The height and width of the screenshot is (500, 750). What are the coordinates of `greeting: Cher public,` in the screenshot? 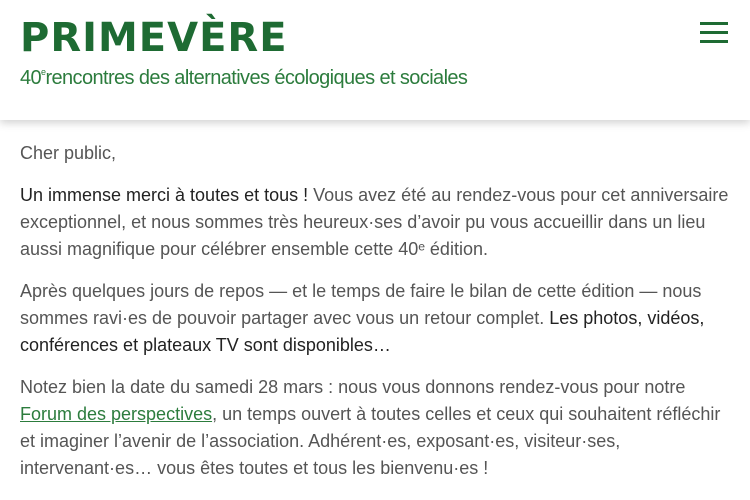 It's located at (68, 153).